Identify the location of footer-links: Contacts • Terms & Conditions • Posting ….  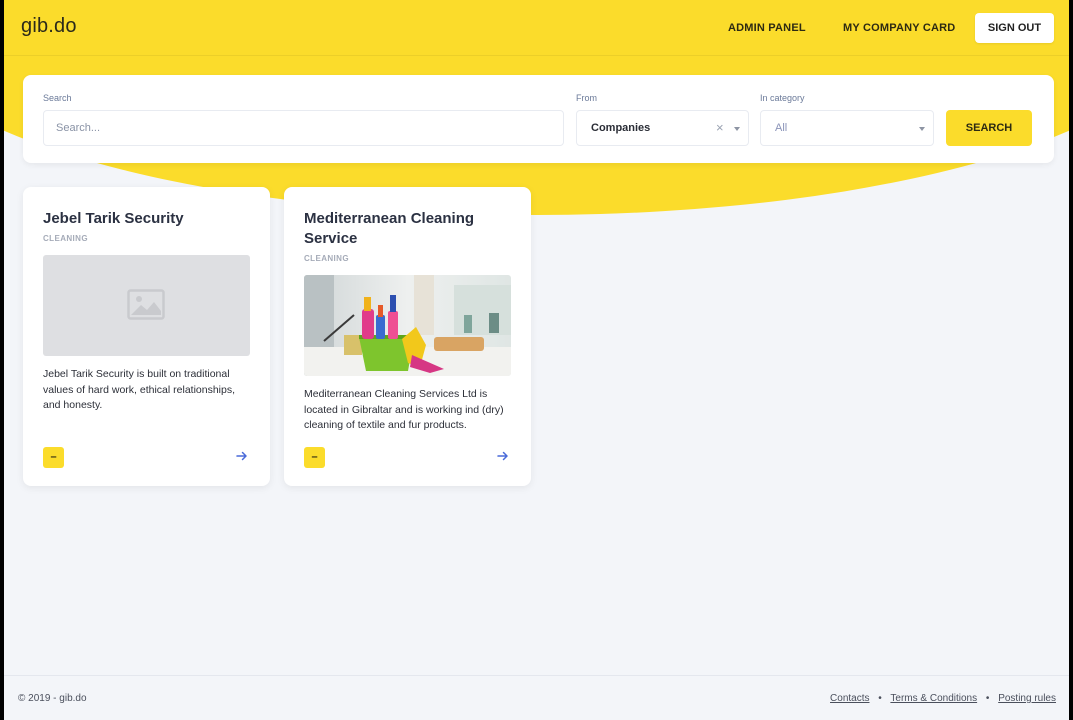
(943, 698).